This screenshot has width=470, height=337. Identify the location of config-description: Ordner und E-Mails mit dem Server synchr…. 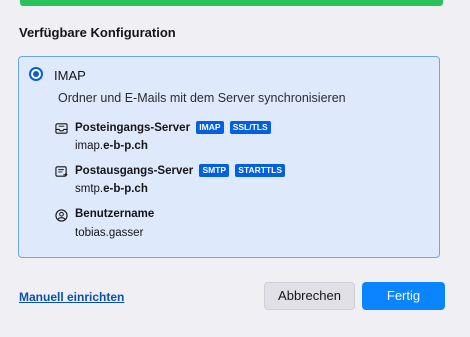
(202, 98).